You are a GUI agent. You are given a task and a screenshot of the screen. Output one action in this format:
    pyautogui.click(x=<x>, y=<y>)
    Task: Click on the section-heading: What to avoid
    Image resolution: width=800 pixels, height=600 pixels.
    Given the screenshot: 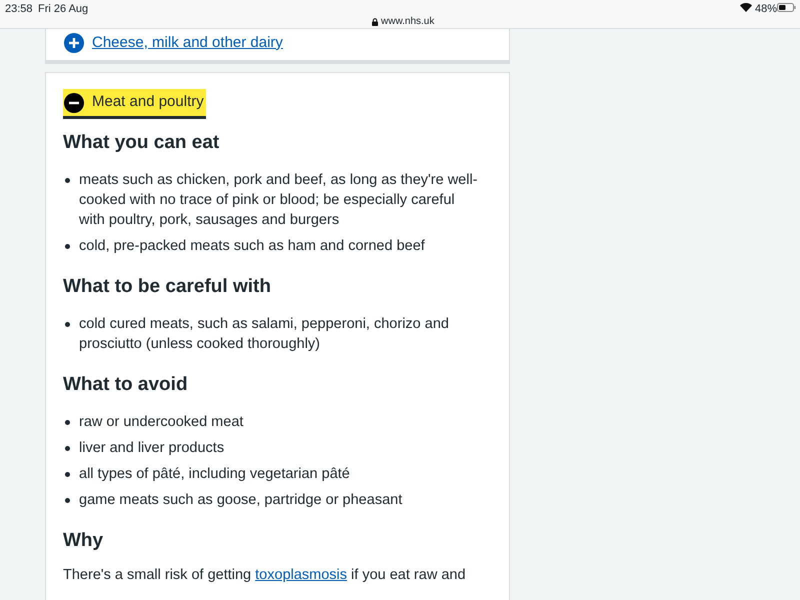 What is the action you would take?
    pyautogui.click(x=126, y=385)
    